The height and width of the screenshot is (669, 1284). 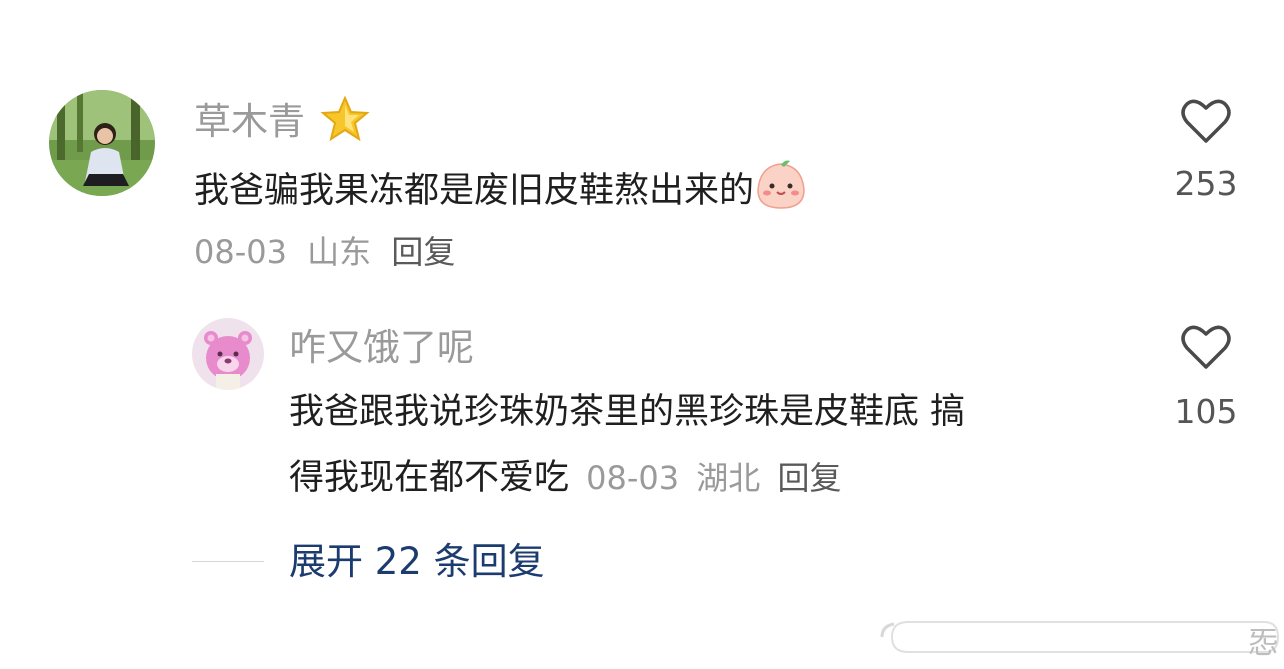 What do you see at coordinates (417, 562) in the screenshot?
I see `expand-replies-button: 展开 22 条回复` at bounding box center [417, 562].